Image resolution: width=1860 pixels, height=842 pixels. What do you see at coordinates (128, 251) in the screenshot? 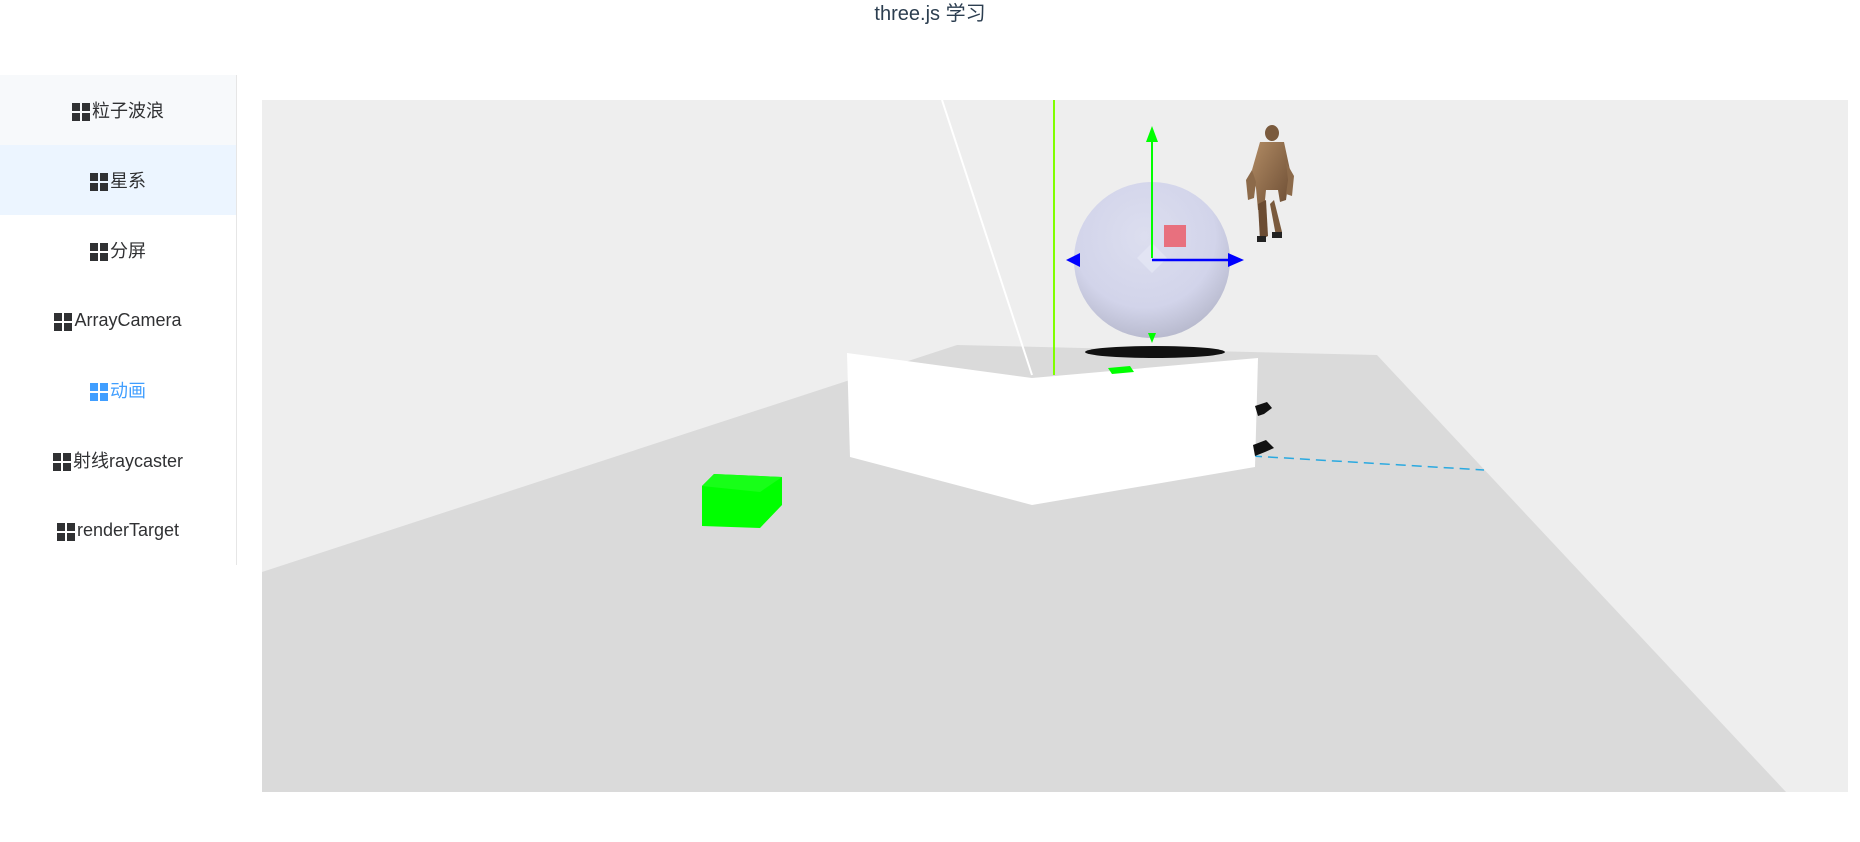
I see `sidebar-item-label: 分屏` at bounding box center [128, 251].